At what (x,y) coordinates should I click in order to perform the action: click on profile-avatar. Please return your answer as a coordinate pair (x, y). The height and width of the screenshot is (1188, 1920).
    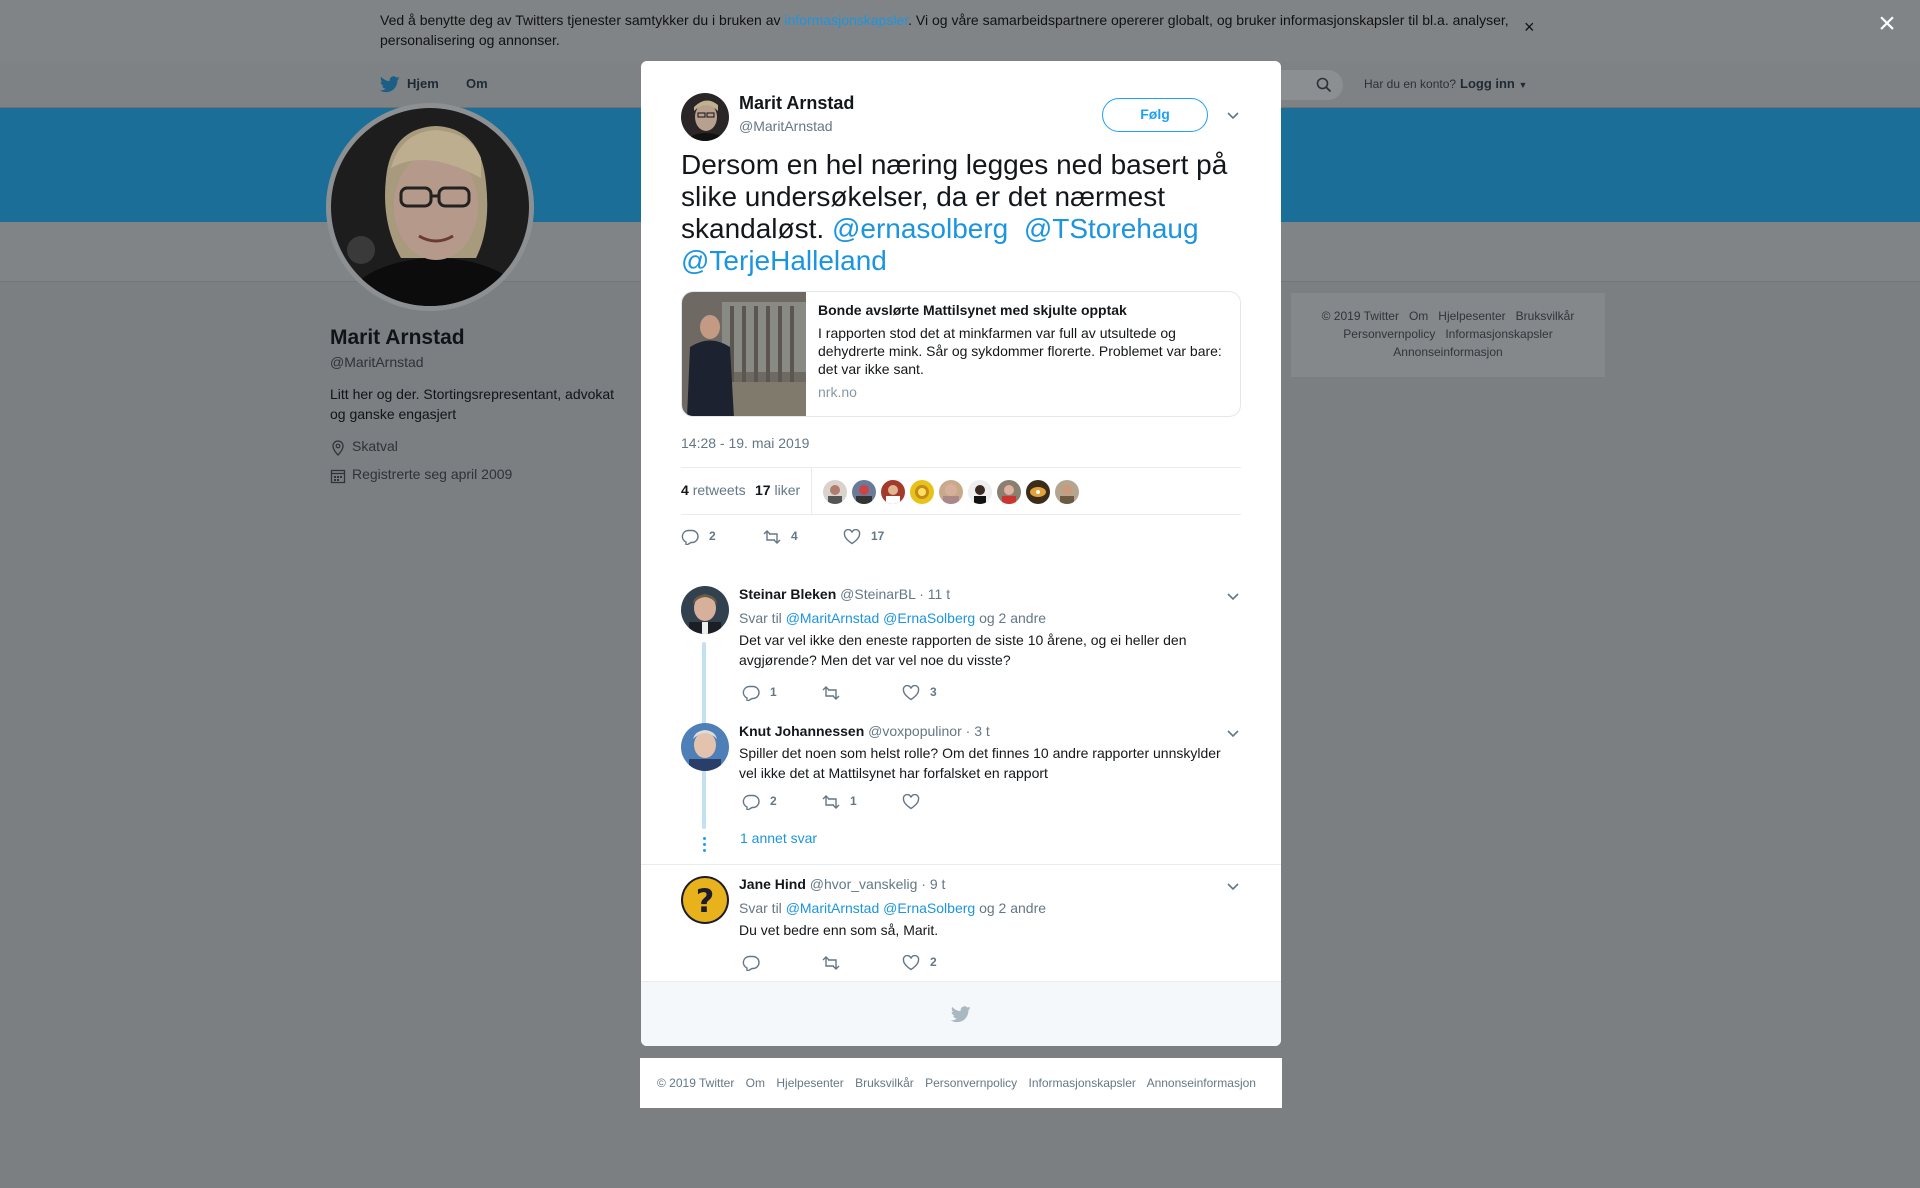
    Looking at the image, I should click on (430, 207).